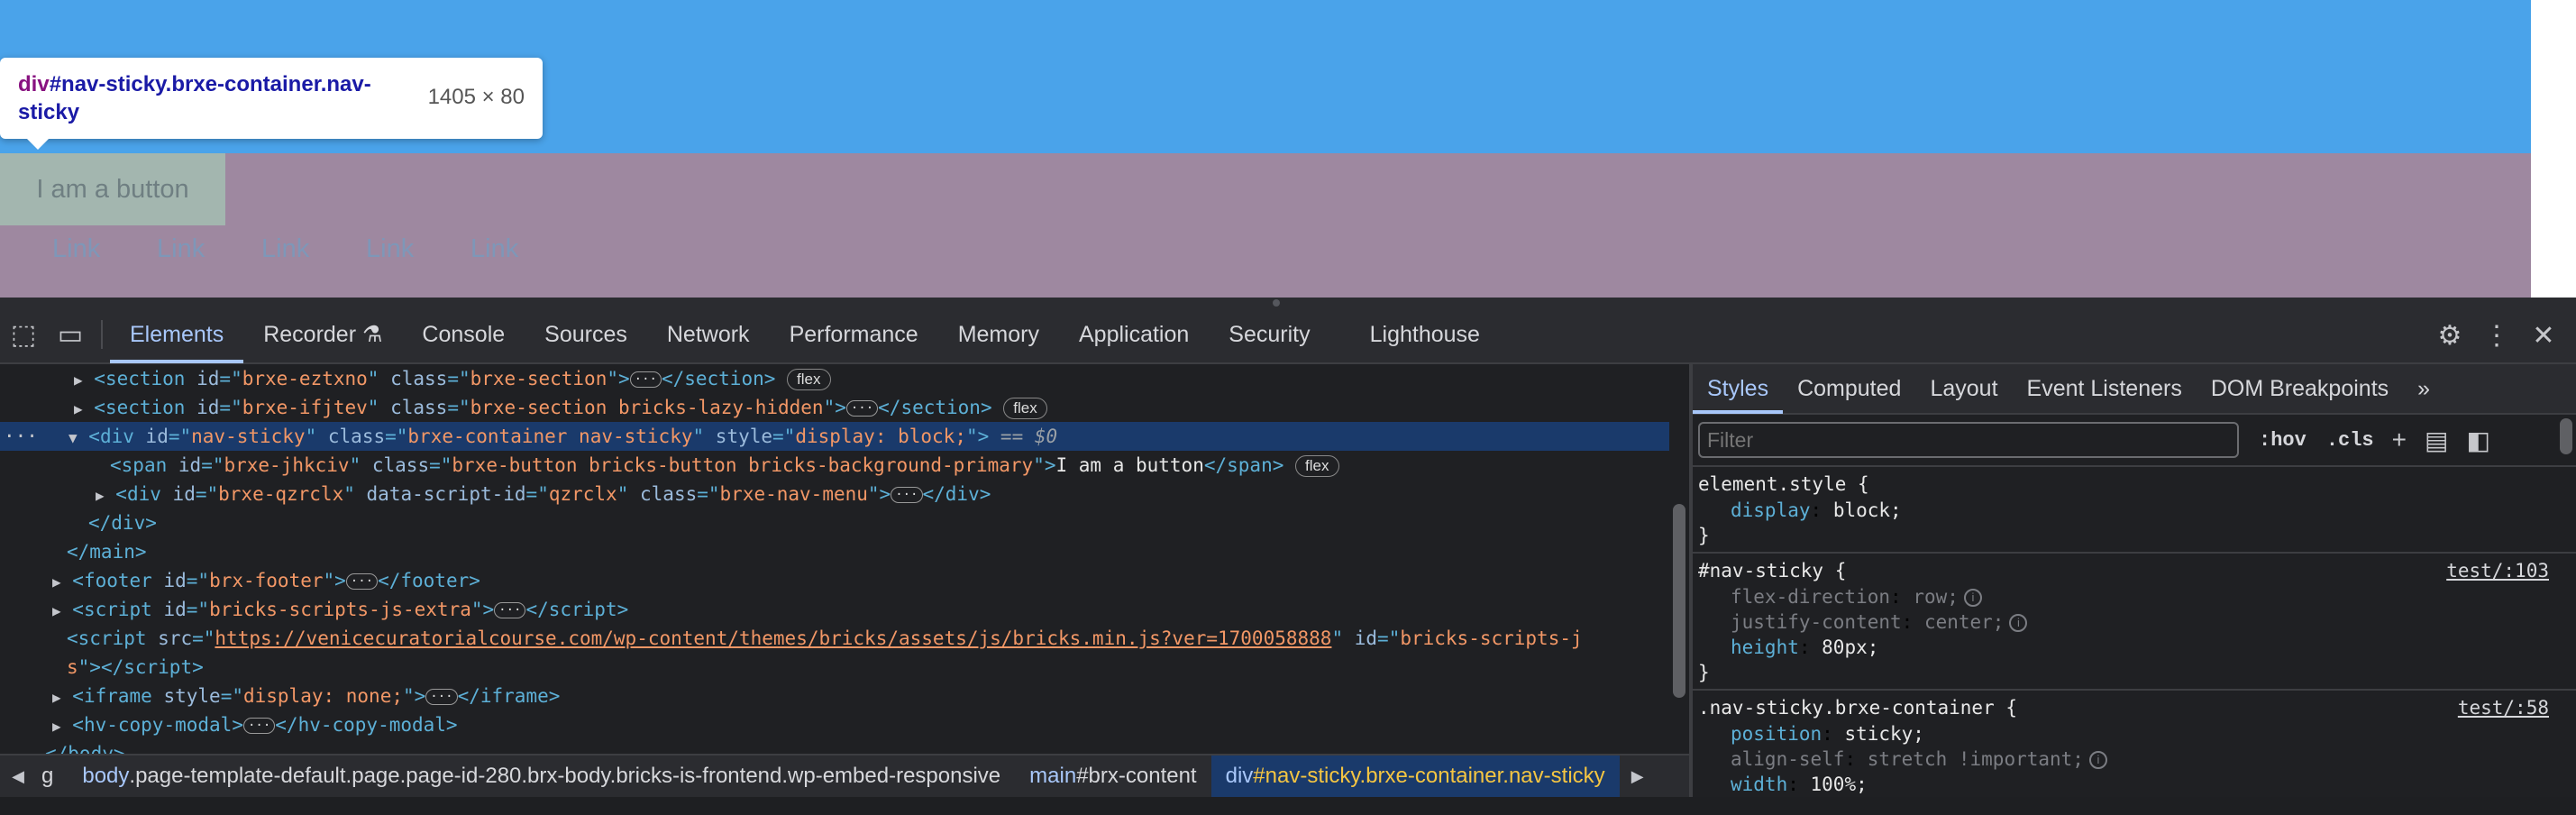  I want to click on toolbar-divider, so click(102, 335).